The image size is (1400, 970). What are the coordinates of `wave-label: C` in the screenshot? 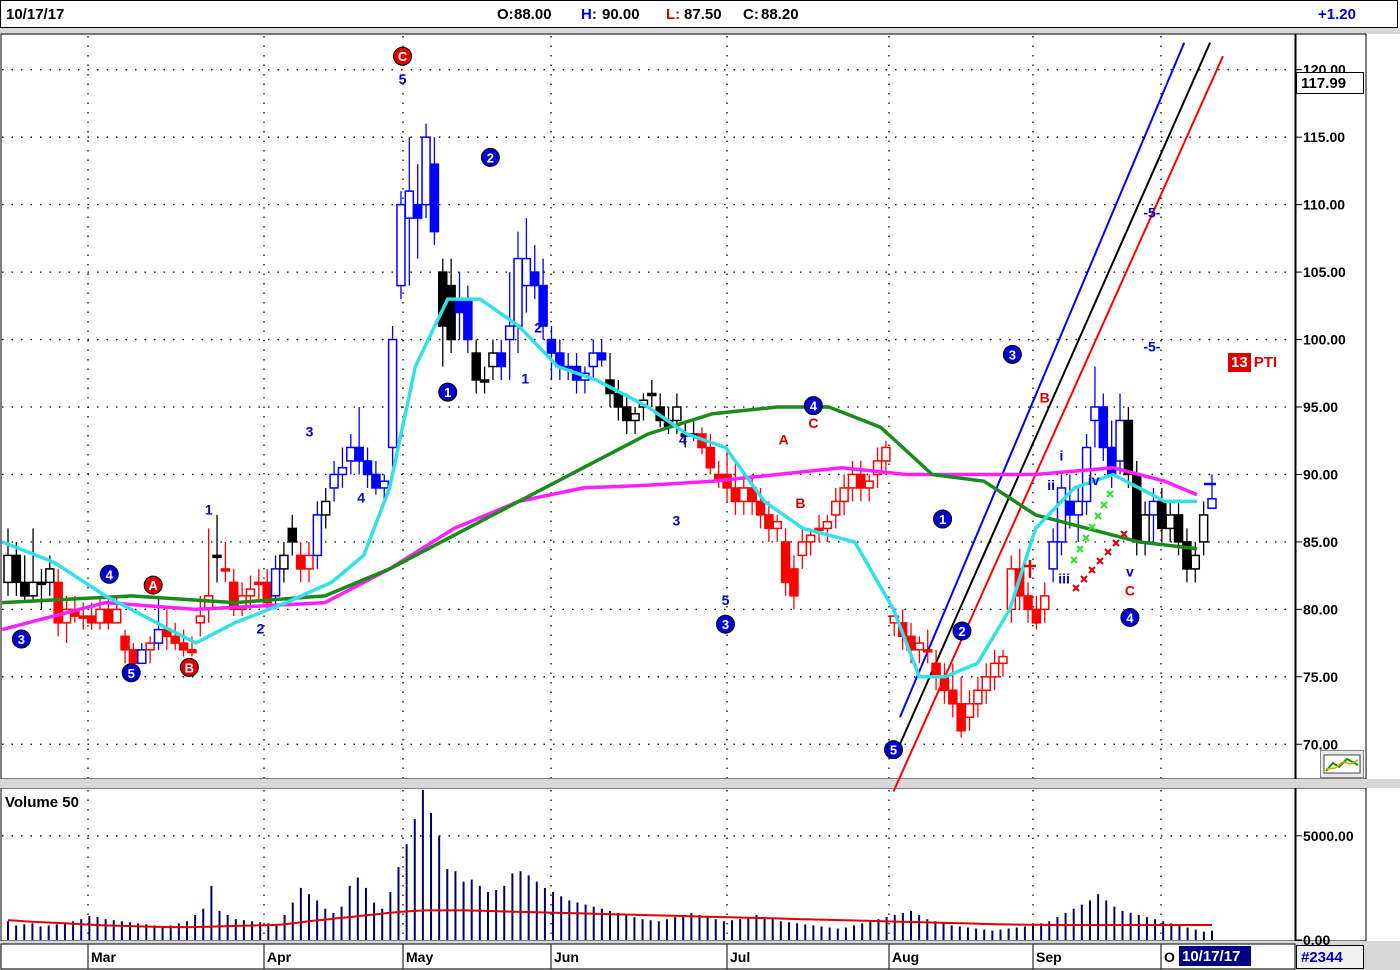 It's located at (1130, 590).